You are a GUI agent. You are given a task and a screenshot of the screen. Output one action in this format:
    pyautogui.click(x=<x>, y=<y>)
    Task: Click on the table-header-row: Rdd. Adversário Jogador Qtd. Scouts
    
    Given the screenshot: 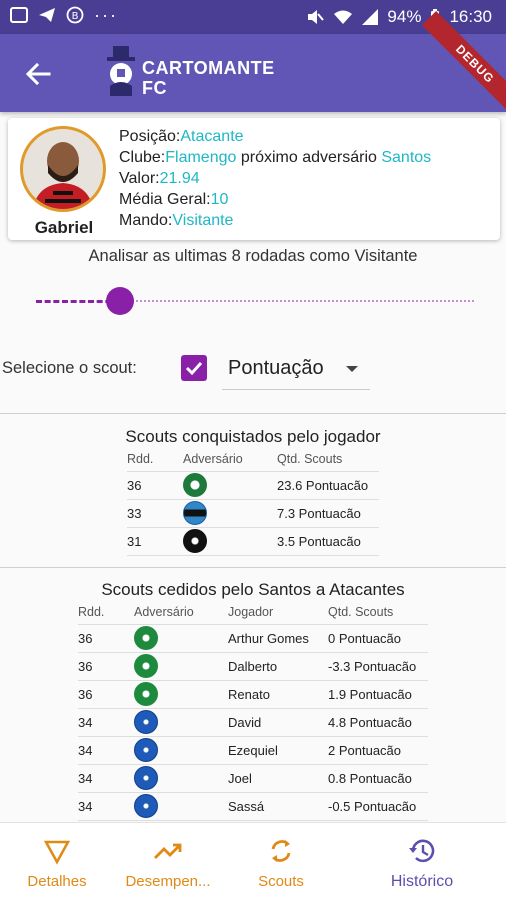 What is the action you would take?
    pyautogui.click(x=253, y=613)
    